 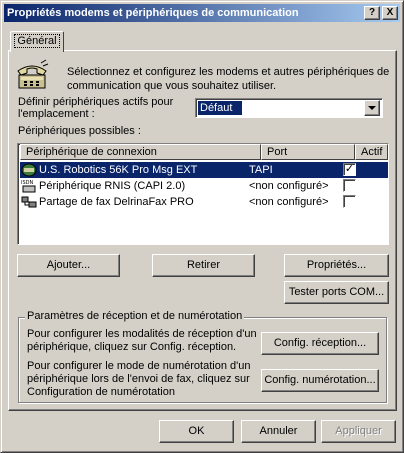 I want to click on close-button: X, so click(x=390, y=13).